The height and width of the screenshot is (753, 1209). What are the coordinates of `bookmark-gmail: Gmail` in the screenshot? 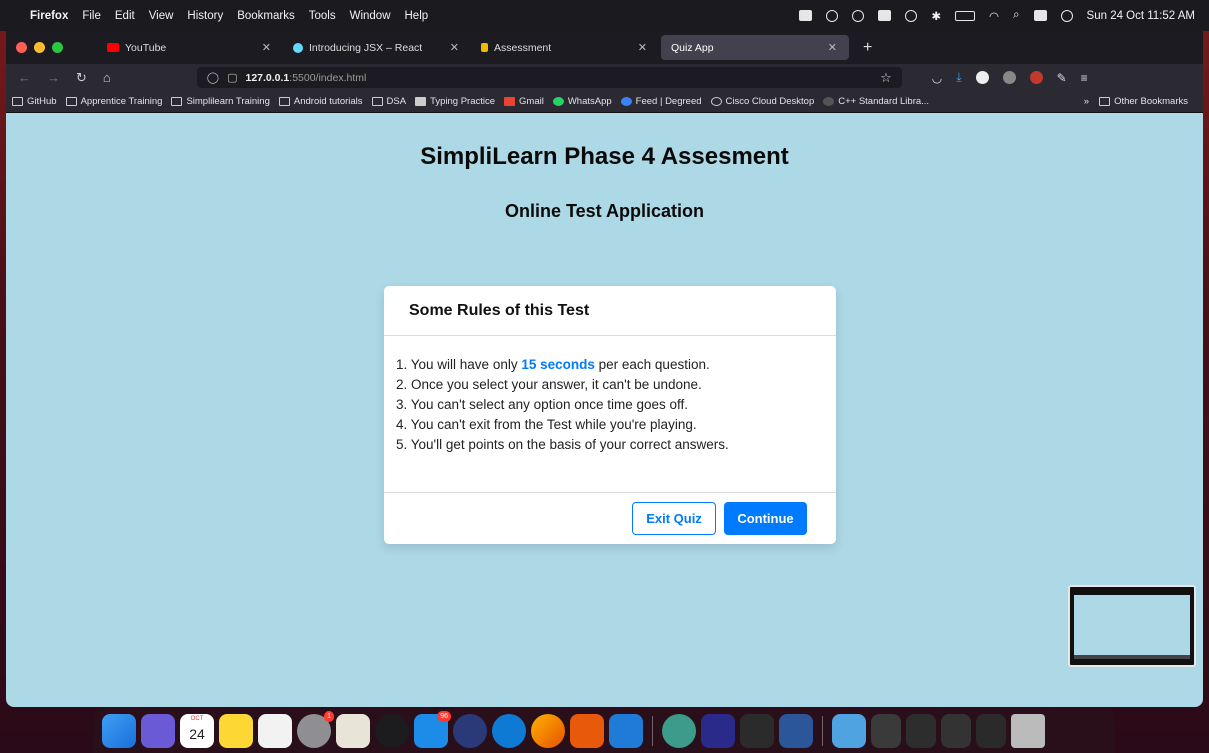 It's located at (524, 101).